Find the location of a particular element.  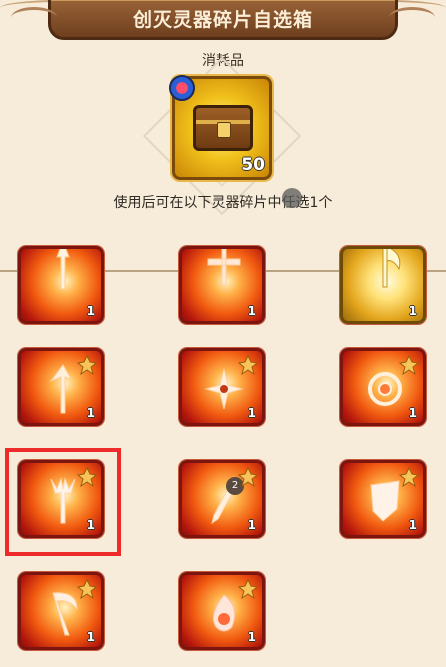

option-tile-flame-orb: 1 is located at coordinates (222, 611).